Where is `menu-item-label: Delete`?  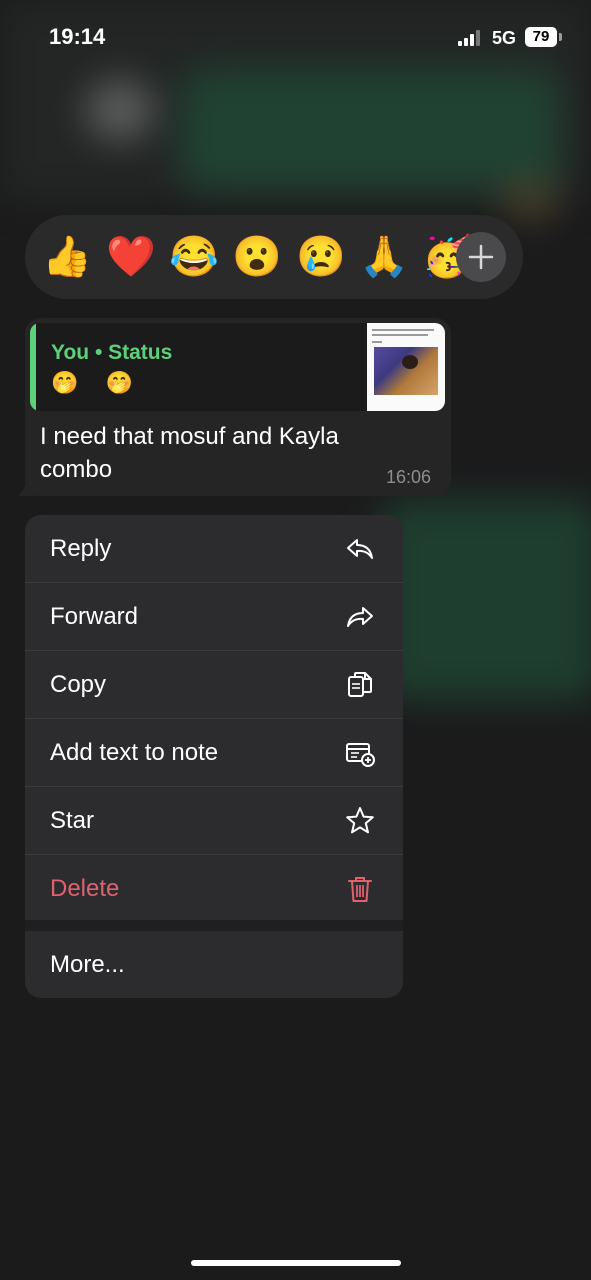
menu-item-label: Delete is located at coordinates (85, 888).